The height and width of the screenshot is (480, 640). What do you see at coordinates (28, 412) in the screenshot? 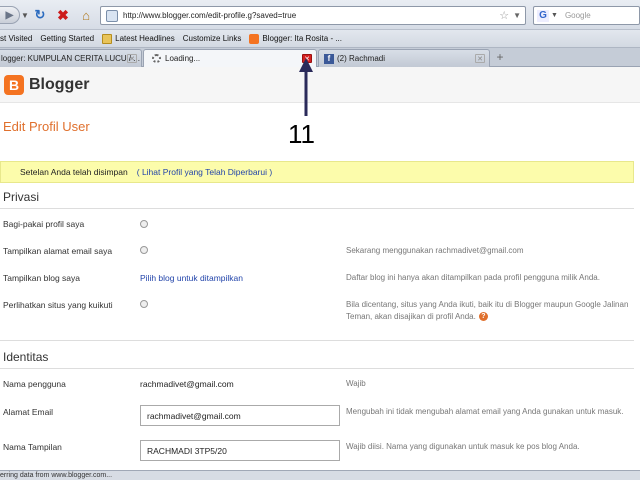
I see `email-label: Alamat Email` at bounding box center [28, 412].